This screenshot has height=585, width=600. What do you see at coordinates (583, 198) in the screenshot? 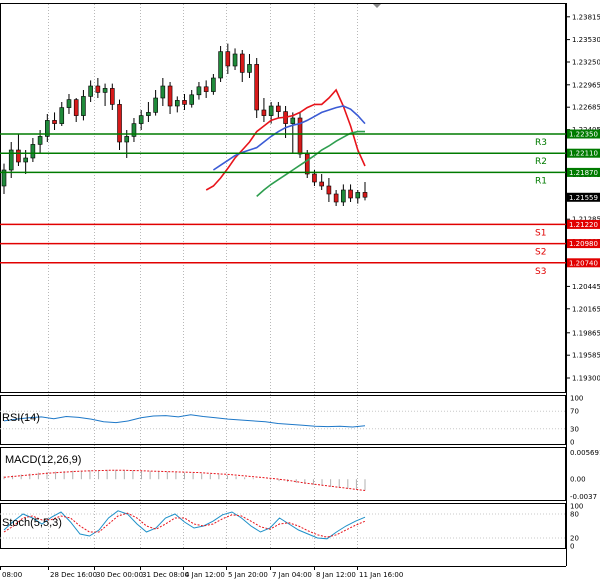
I see `current-price-value: 1.21559` at bounding box center [583, 198].